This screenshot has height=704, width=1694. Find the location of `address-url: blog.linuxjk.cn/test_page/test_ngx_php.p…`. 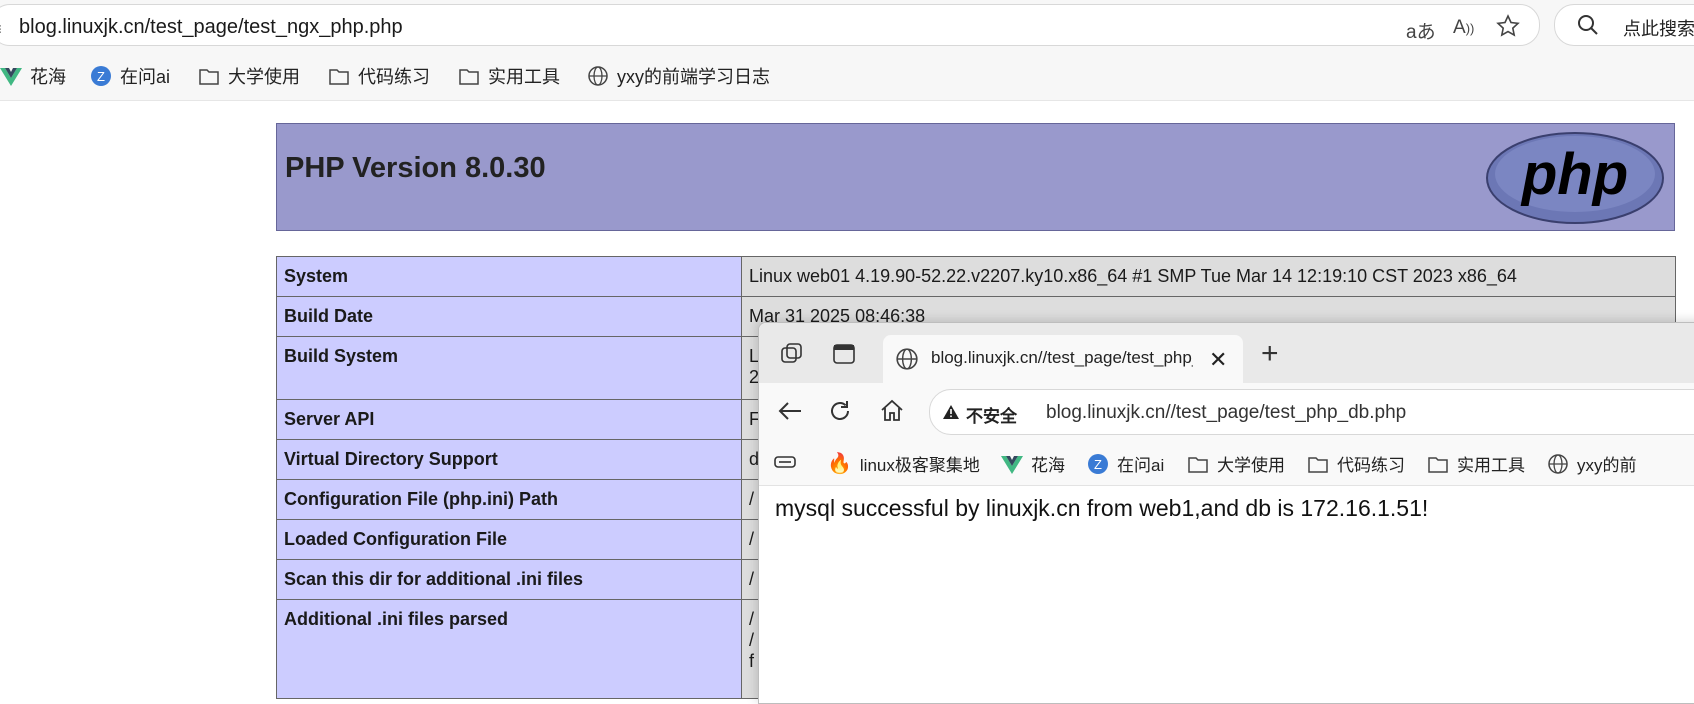

address-url: blog.linuxjk.cn/test_page/test_ngx_php.p… is located at coordinates (211, 27).